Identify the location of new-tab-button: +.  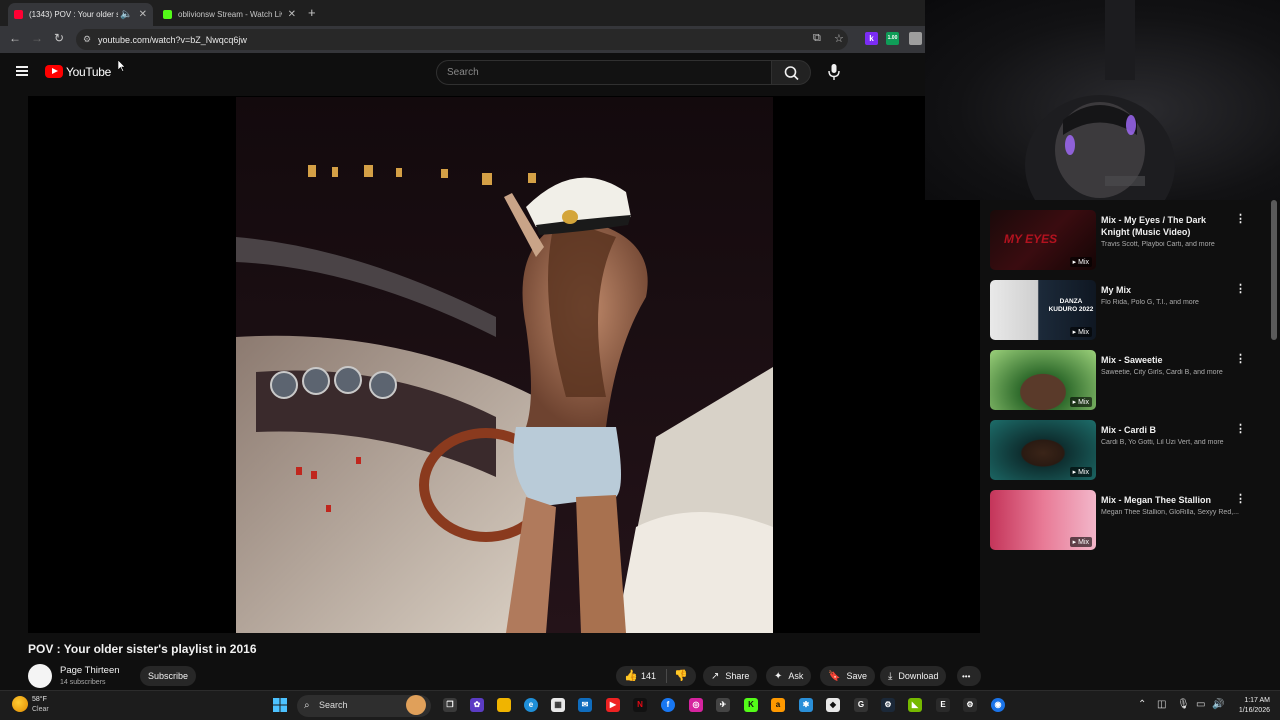
(312, 12).